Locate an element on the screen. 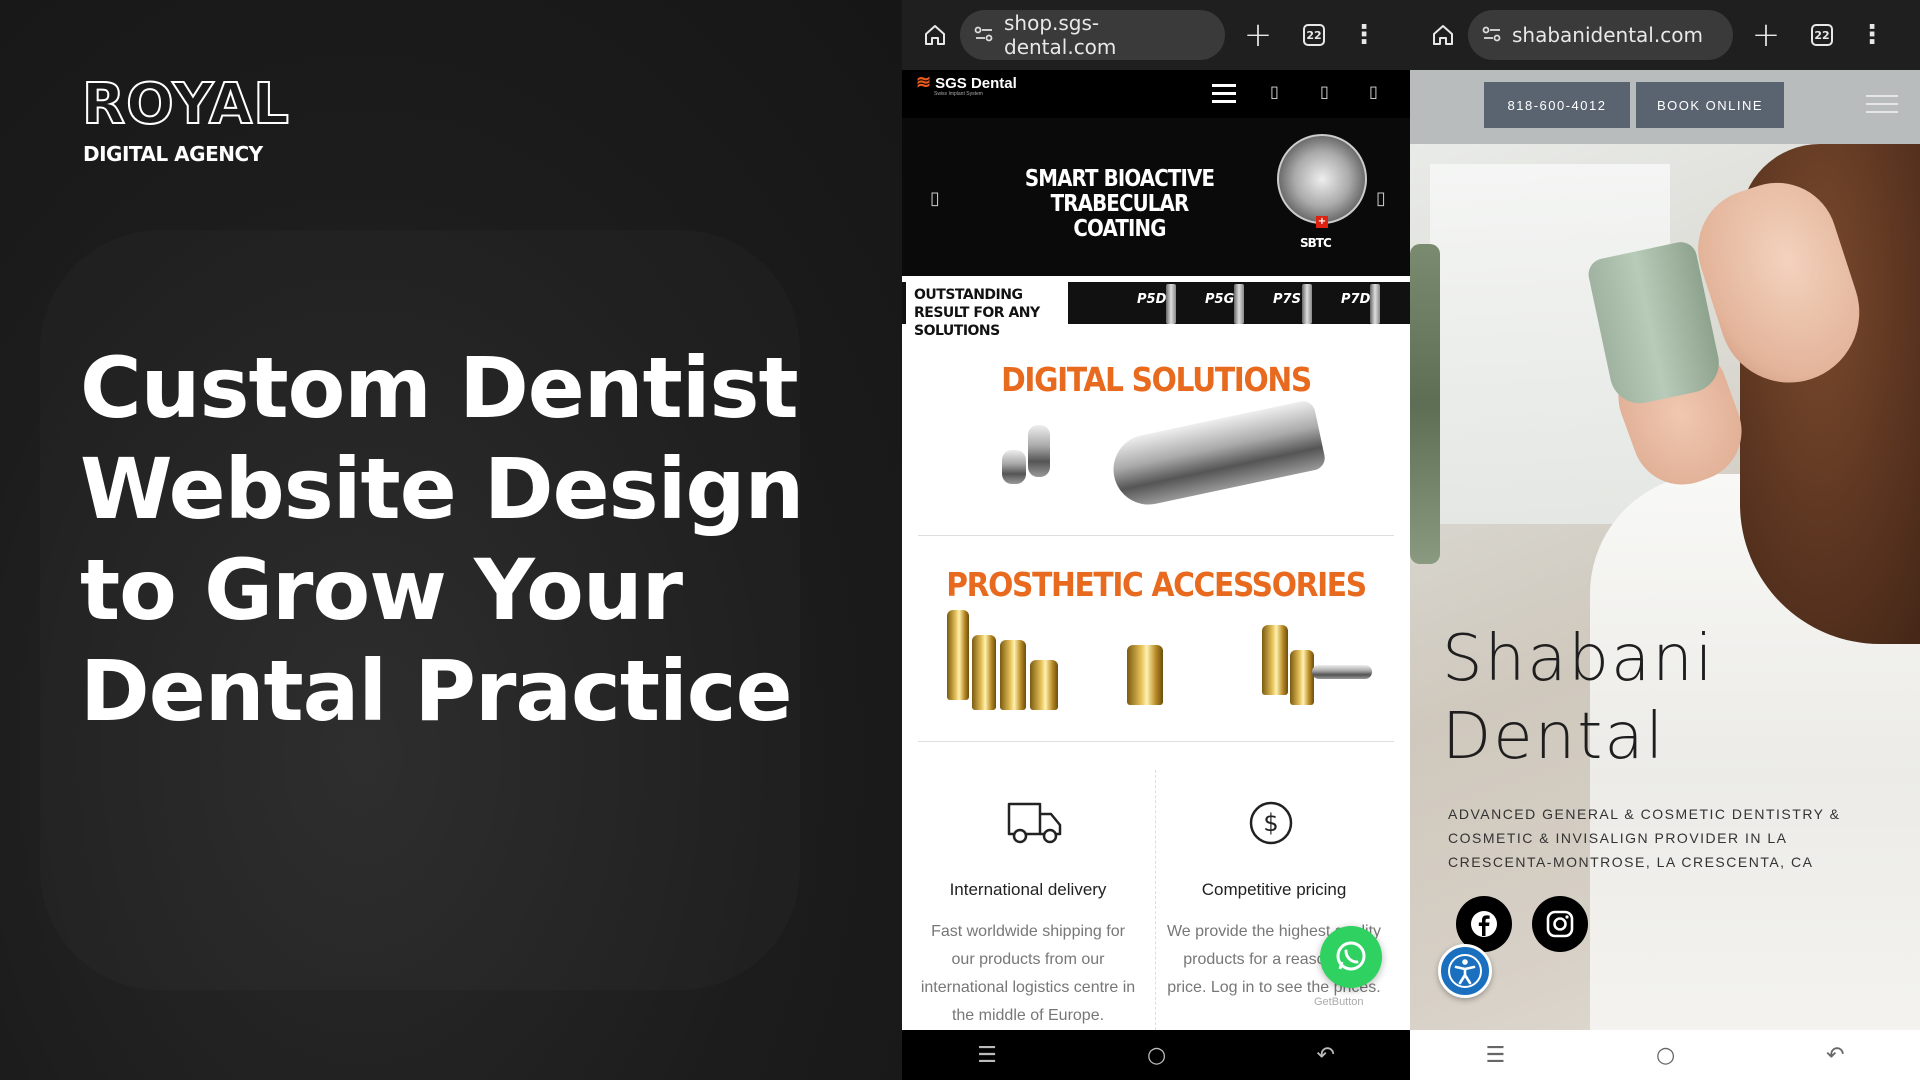  truck-icon is located at coordinates (1035, 824).